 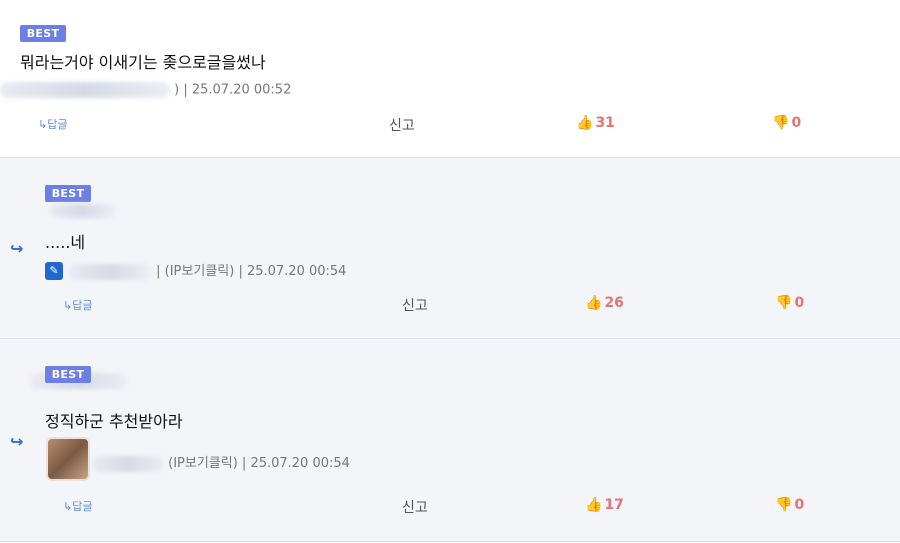 I want to click on user-avatar, so click(x=68, y=459).